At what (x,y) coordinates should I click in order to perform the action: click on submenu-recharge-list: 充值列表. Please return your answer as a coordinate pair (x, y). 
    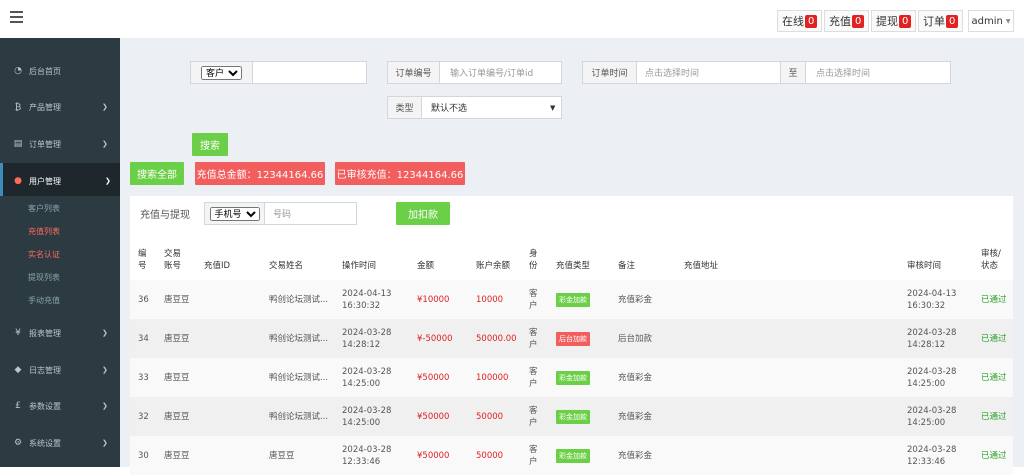
    Looking at the image, I should click on (44, 231).